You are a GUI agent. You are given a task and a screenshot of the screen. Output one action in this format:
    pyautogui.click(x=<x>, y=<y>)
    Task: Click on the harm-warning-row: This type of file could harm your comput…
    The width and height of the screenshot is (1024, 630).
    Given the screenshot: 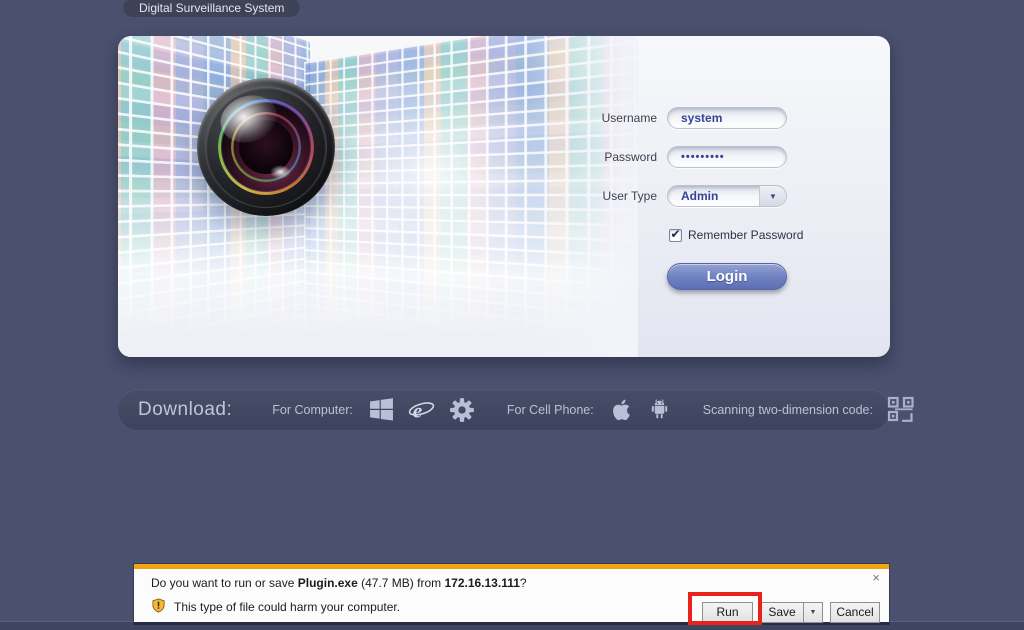 What is the action you would take?
    pyautogui.click(x=275, y=607)
    